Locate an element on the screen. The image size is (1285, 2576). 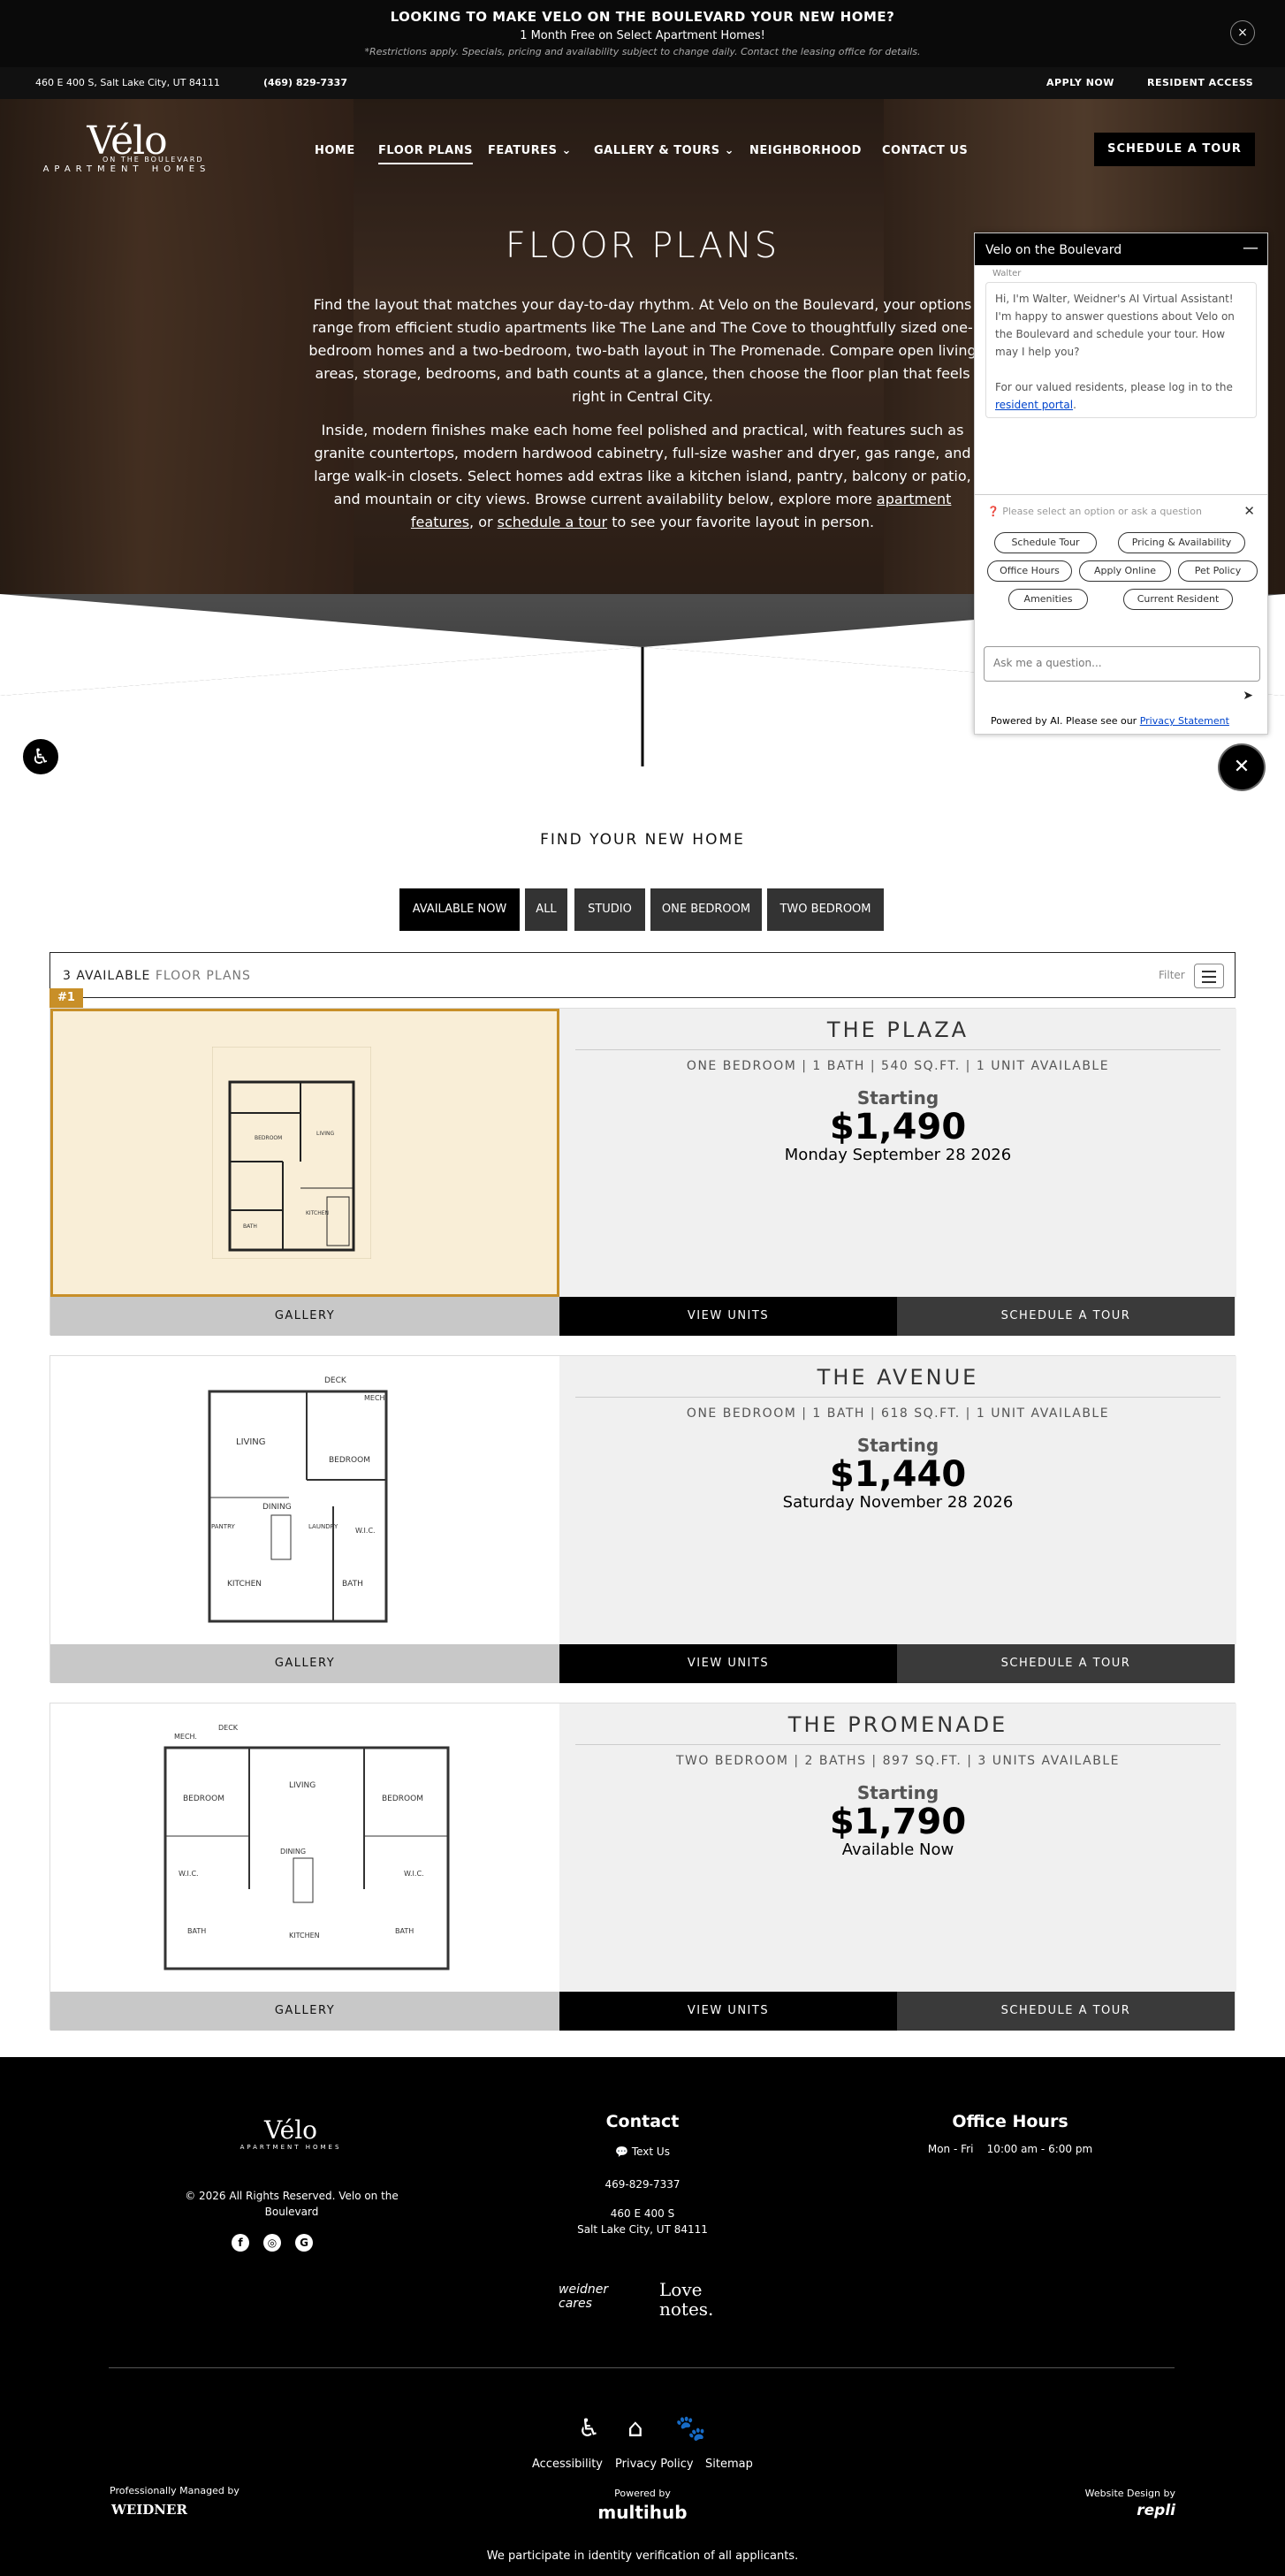
apply-now-link: APPLY NOW is located at coordinates (1080, 82).